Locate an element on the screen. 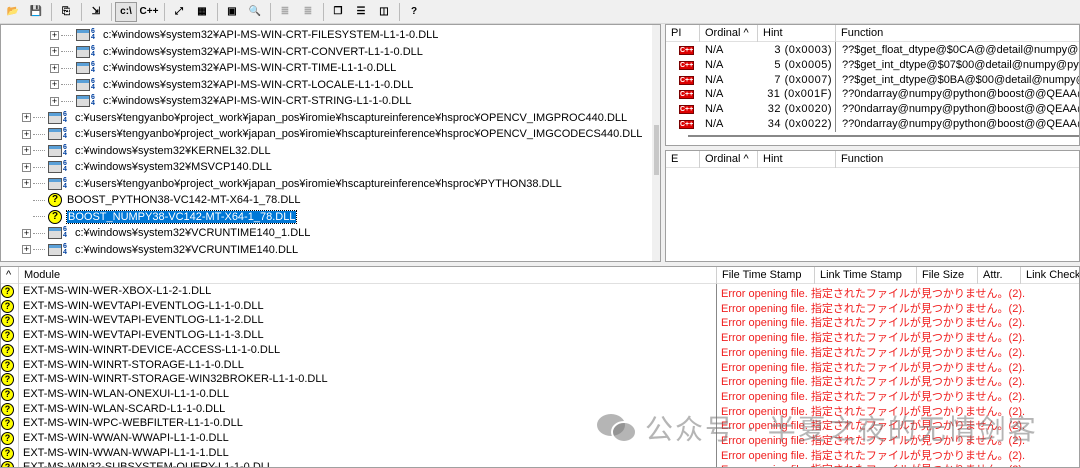  help-button: ? is located at coordinates (414, 12).